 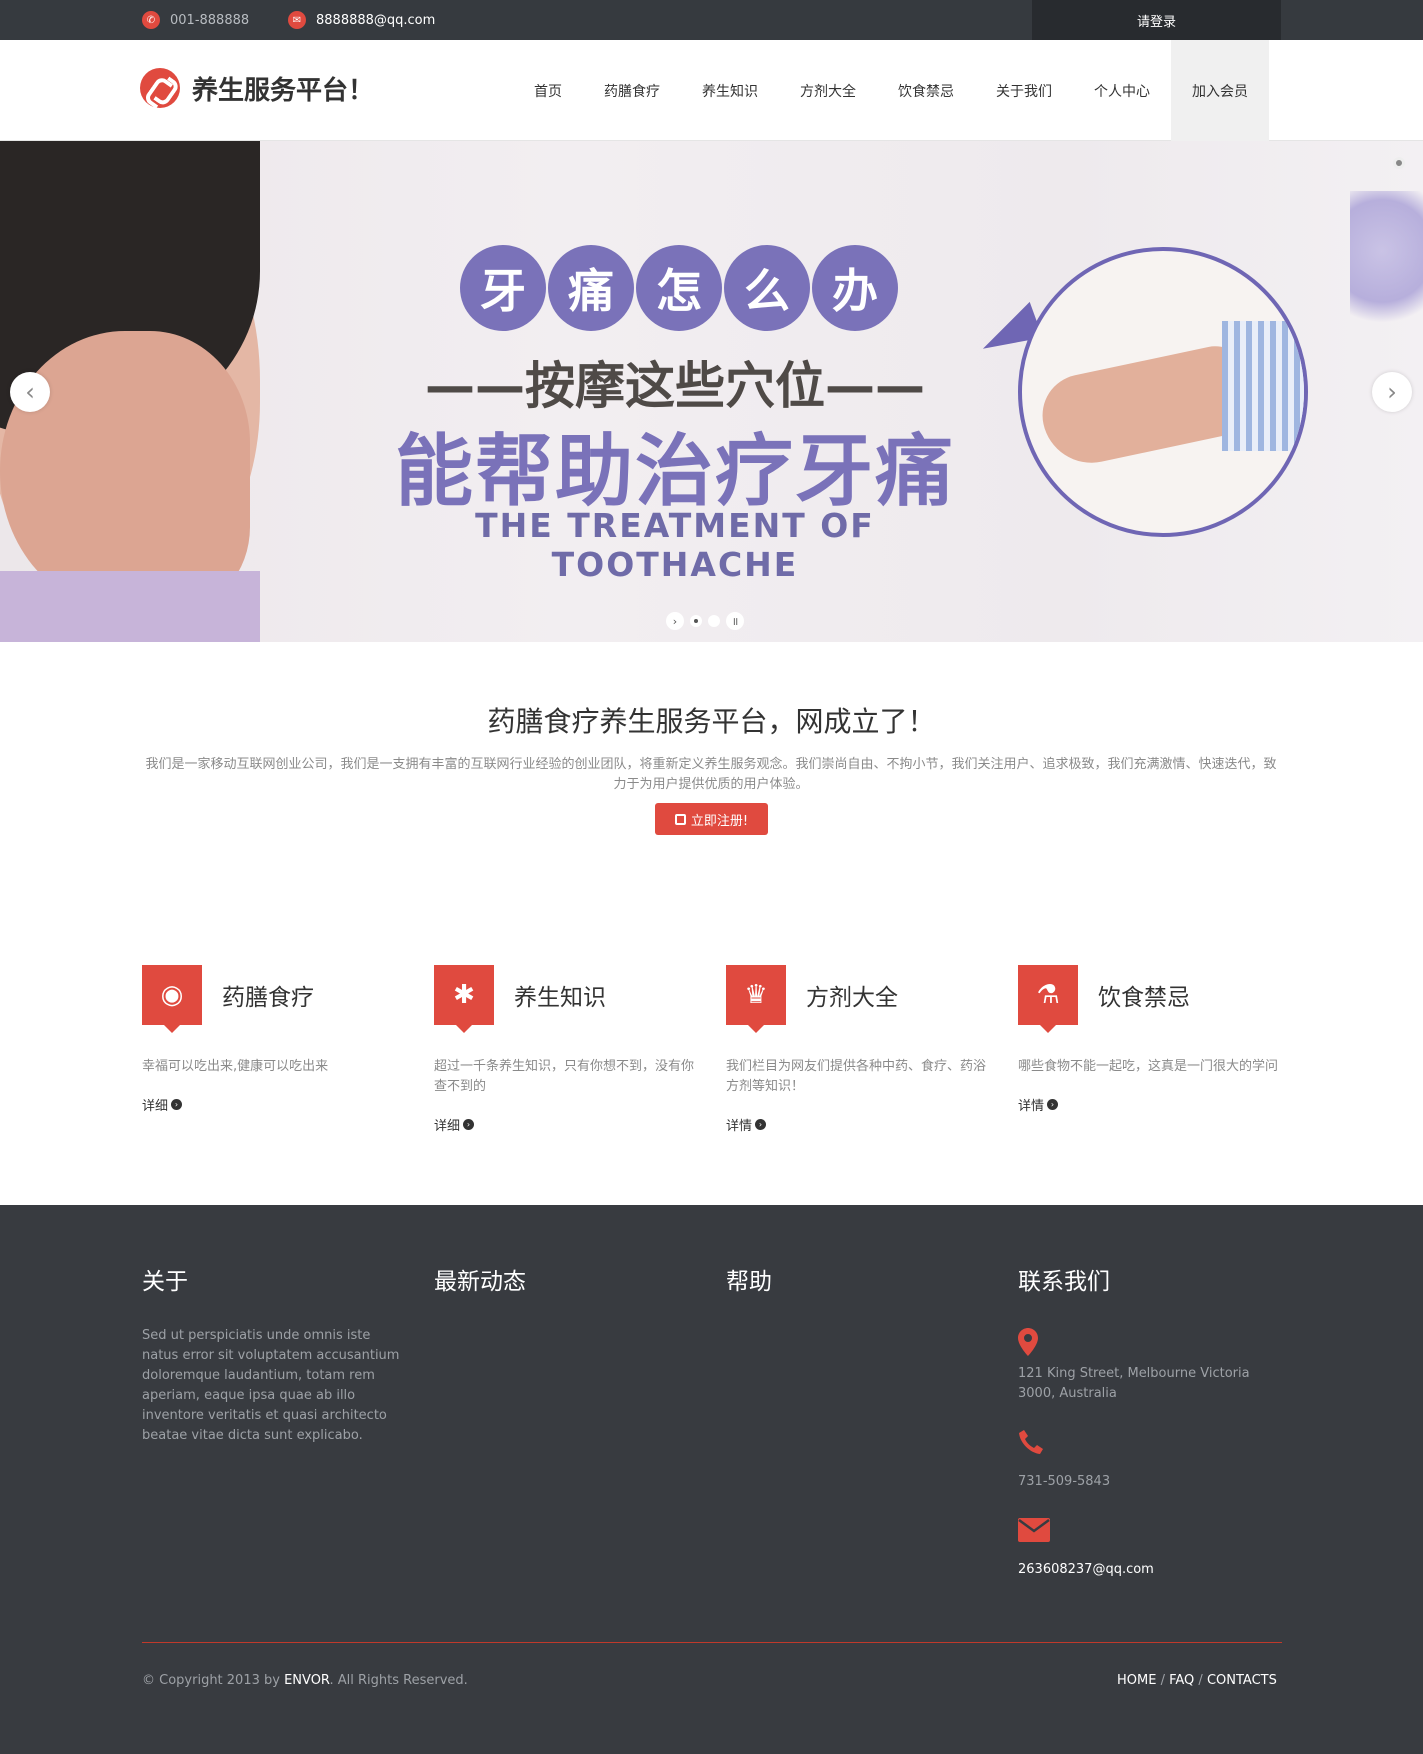 What do you see at coordinates (151, 20) in the screenshot?
I see `phone-icon: ✆` at bounding box center [151, 20].